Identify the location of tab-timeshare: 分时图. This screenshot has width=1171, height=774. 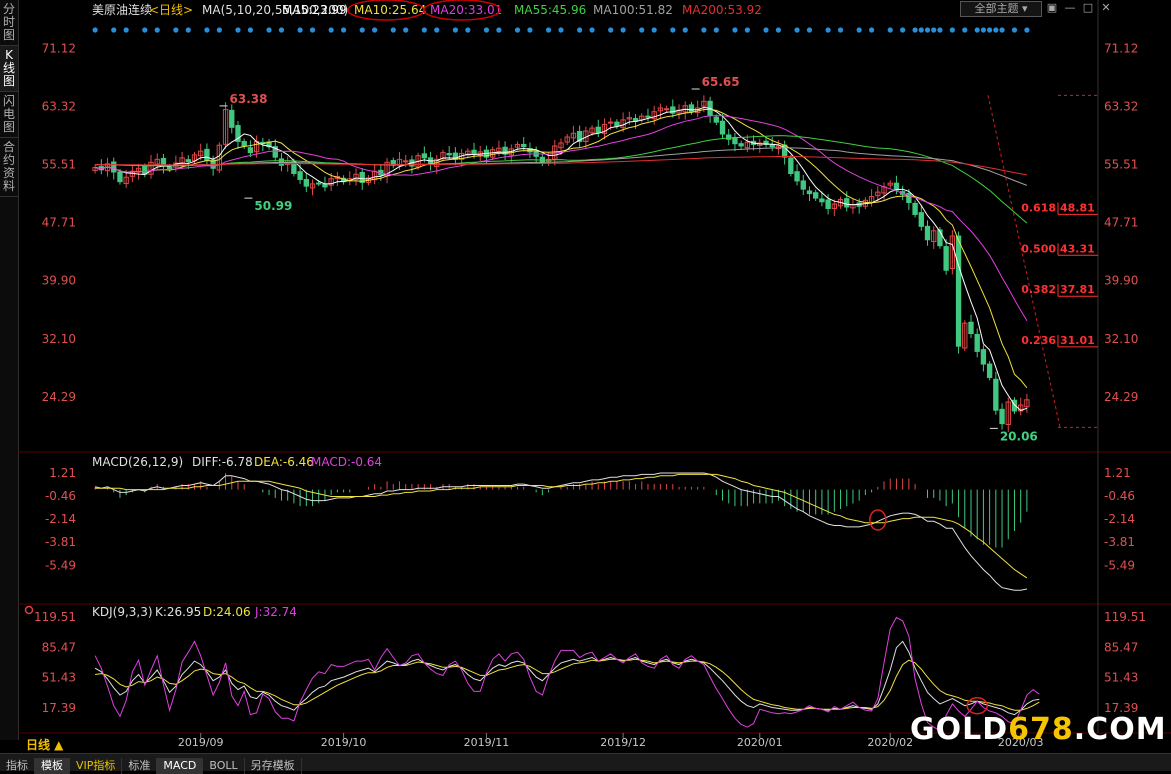
(9, 23).